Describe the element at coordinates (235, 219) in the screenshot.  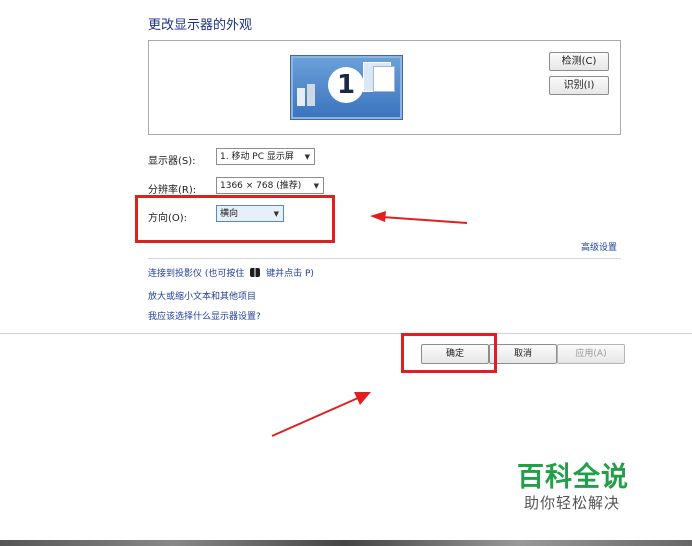
I see `orientation-highlight-box` at that location.